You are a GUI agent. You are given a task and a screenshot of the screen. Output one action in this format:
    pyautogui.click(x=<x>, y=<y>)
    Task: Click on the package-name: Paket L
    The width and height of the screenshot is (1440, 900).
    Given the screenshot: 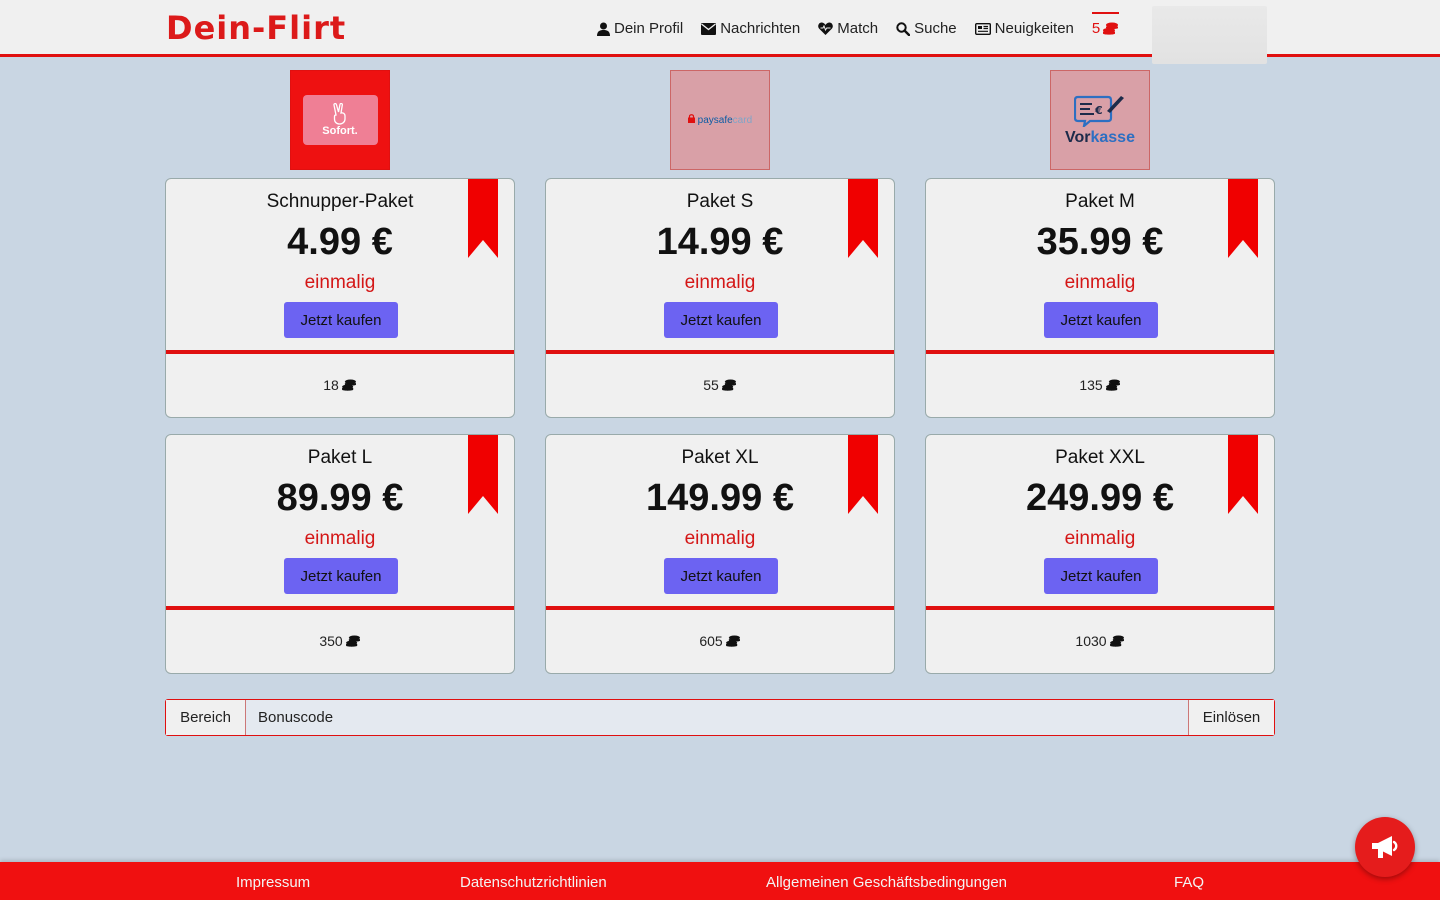 What is the action you would take?
    pyautogui.click(x=340, y=457)
    